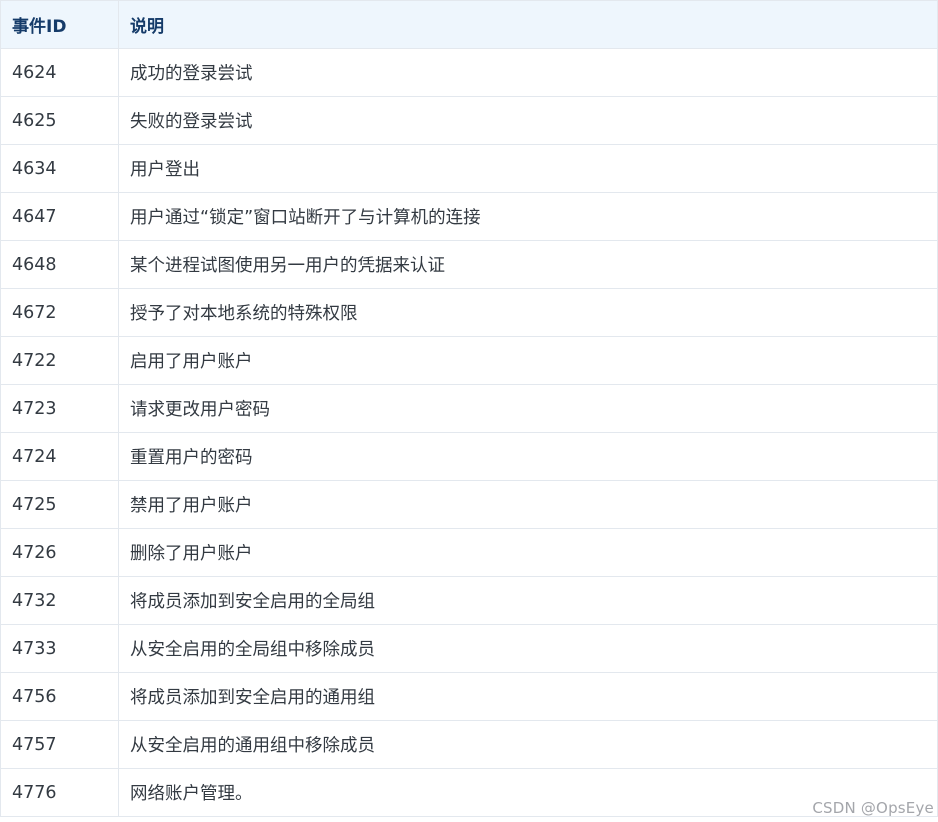 Image resolution: width=938 pixels, height=822 pixels. I want to click on table-row: 4624 成功的登录尝试, so click(469, 72).